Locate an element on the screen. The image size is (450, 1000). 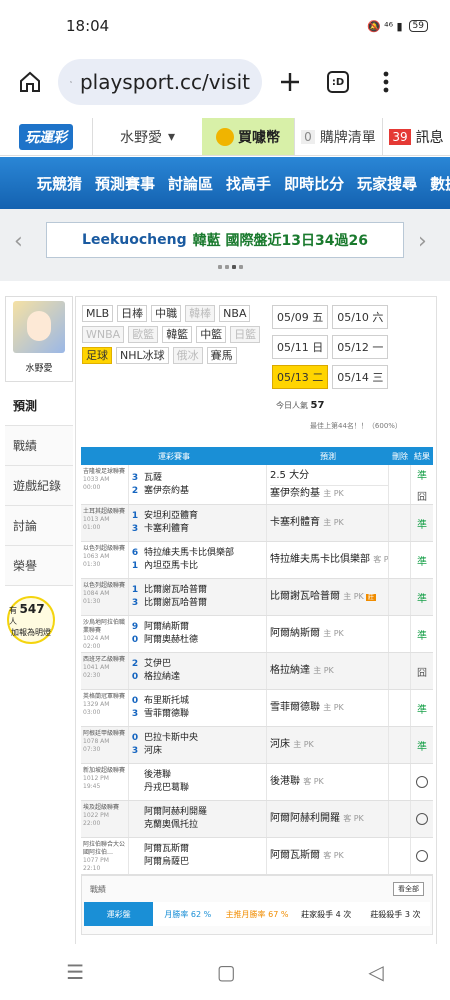
league-chip: 中籃 is located at coordinates (211, 334).